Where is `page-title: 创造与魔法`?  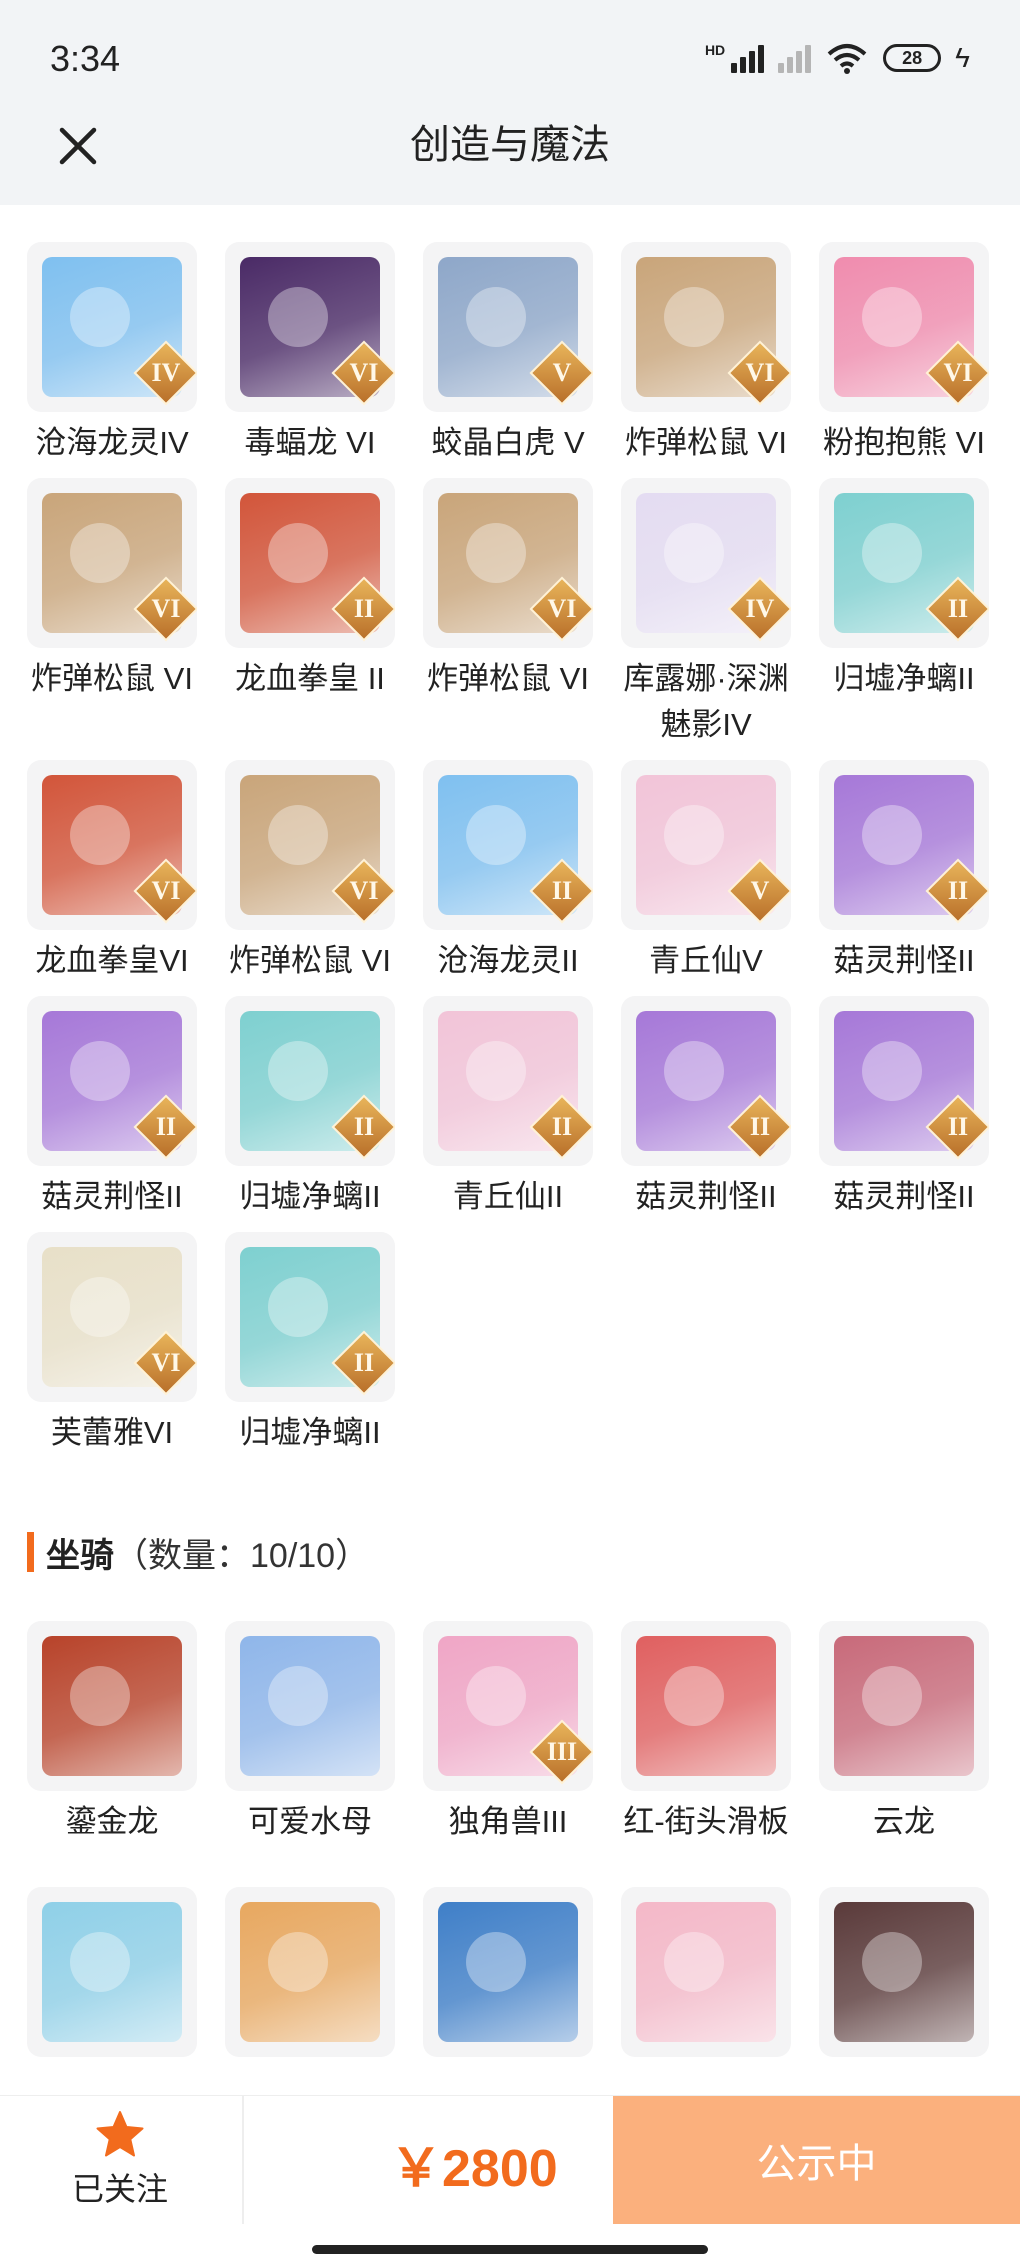 page-title: 创造与魔法 is located at coordinates (510, 145).